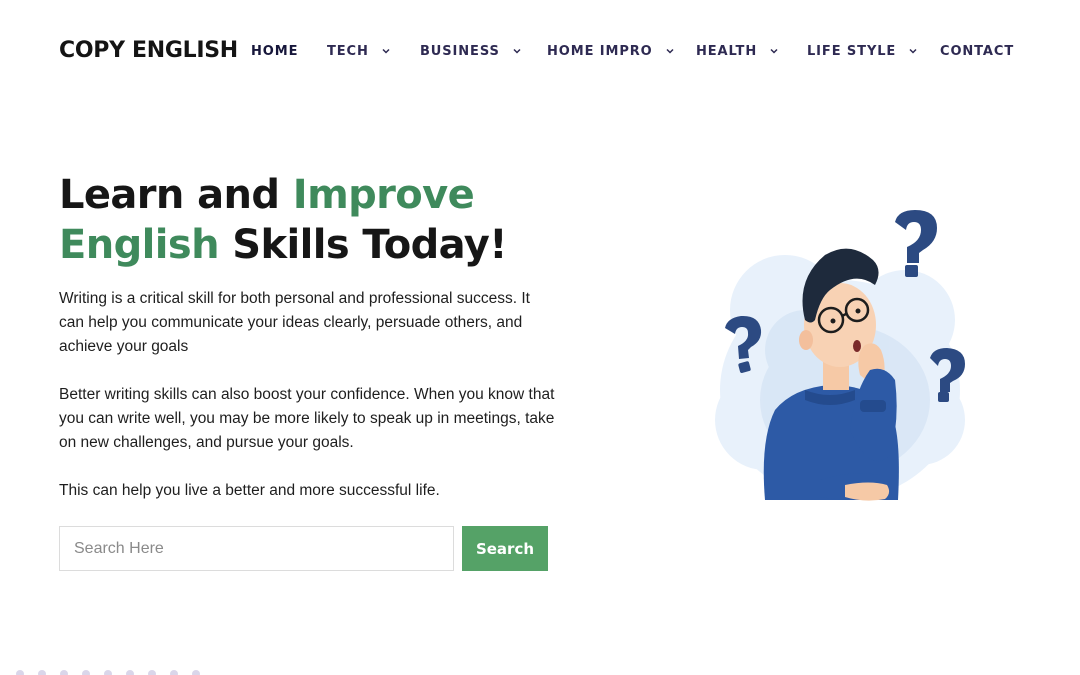  I want to click on nav-item-label: BUSINESS, so click(460, 51).